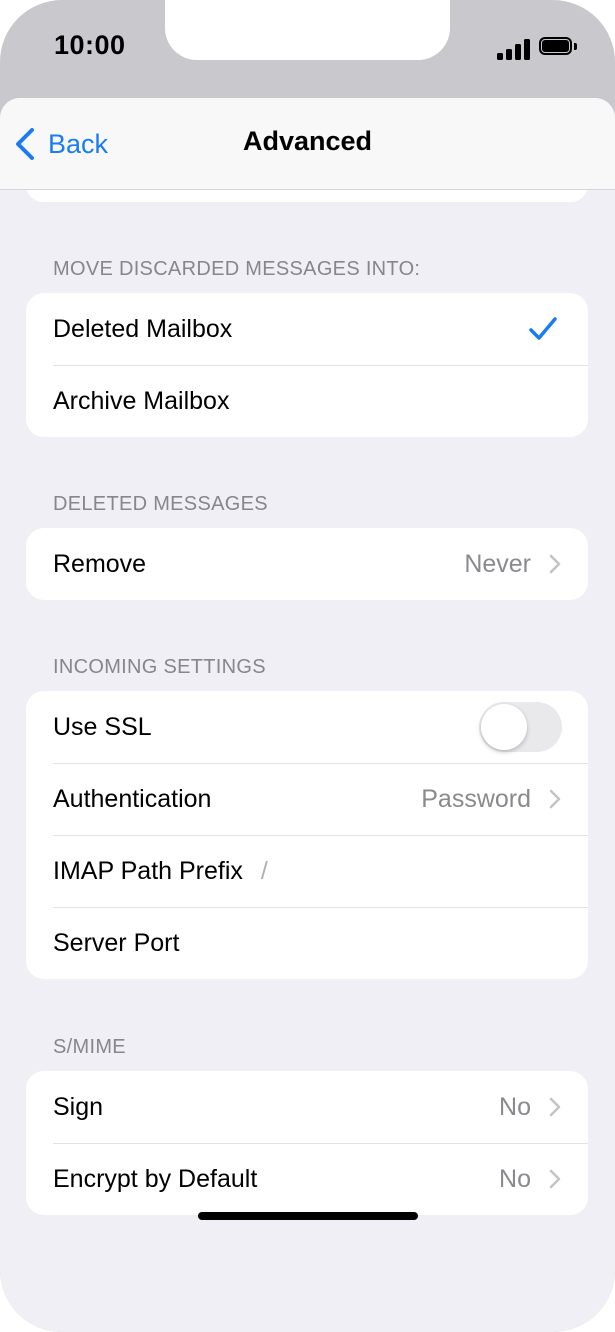 The height and width of the screenshot is (1332, 615). I want to click on sign-label: Sign, so click(78, 1106).